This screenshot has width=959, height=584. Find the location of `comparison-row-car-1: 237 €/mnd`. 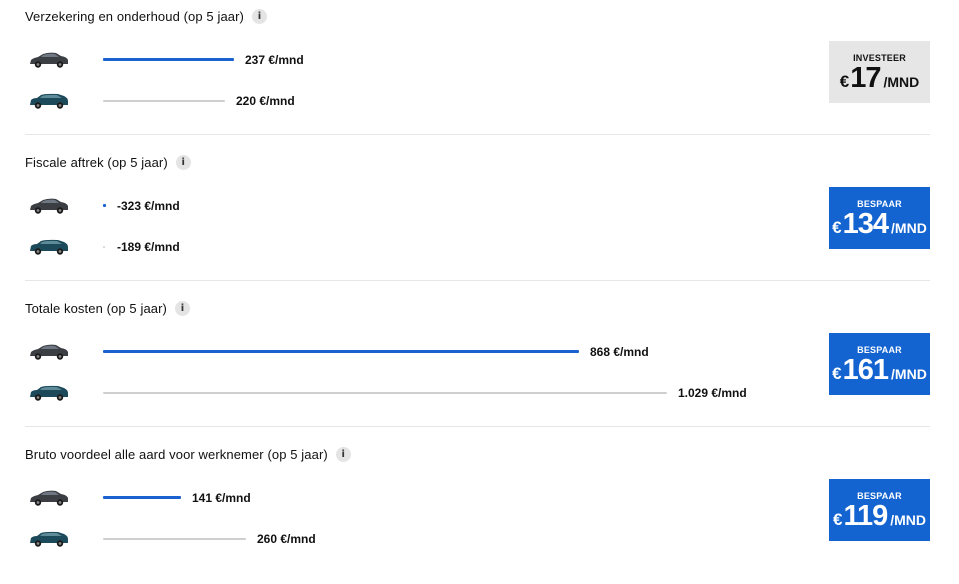

comparison-row-car-1: 237 €/mnd is located at coordinates (400, 62).